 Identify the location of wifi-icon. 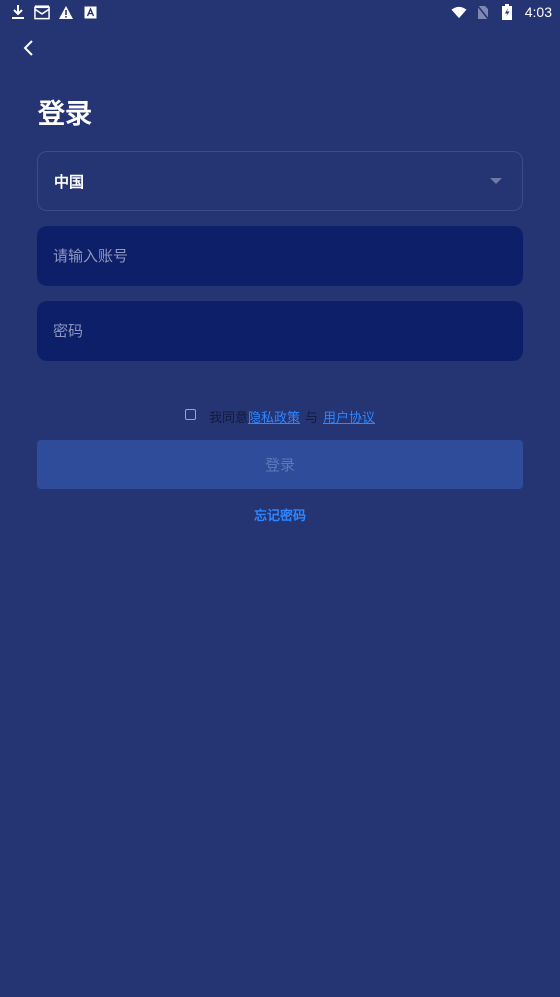
(459, 12).